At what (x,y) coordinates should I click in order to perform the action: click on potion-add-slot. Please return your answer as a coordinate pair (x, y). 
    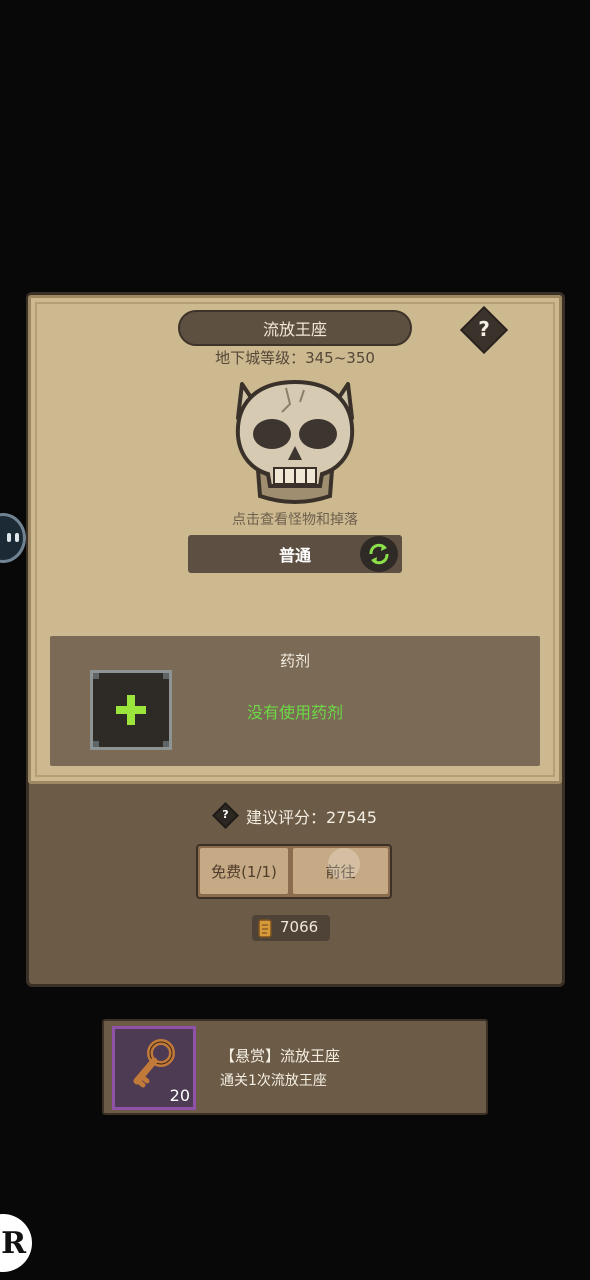
    Looking at the image, I should click on (131, 710).